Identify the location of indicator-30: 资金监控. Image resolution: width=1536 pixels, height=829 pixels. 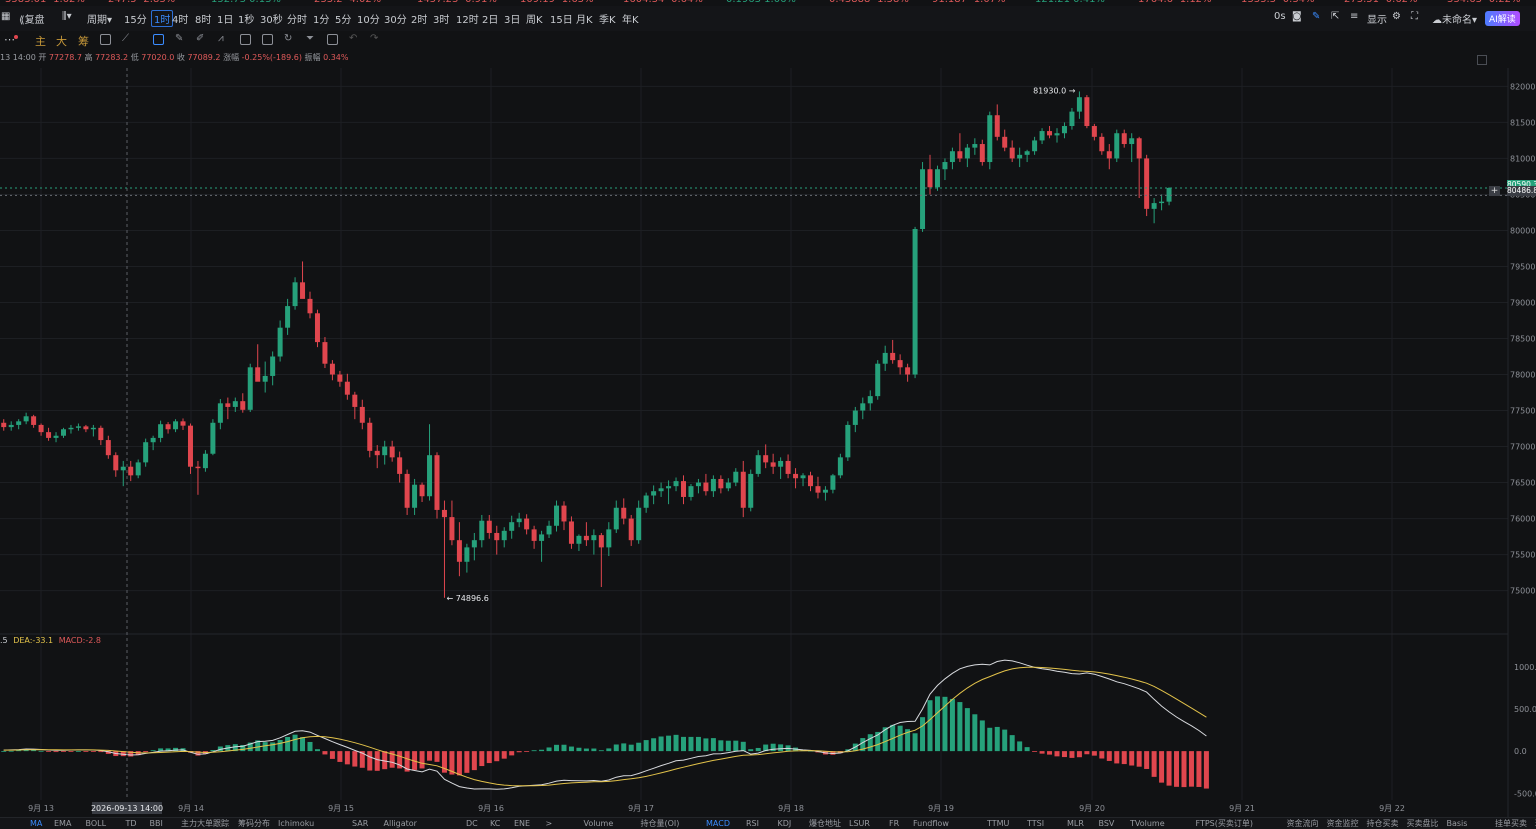
(1343, 823).